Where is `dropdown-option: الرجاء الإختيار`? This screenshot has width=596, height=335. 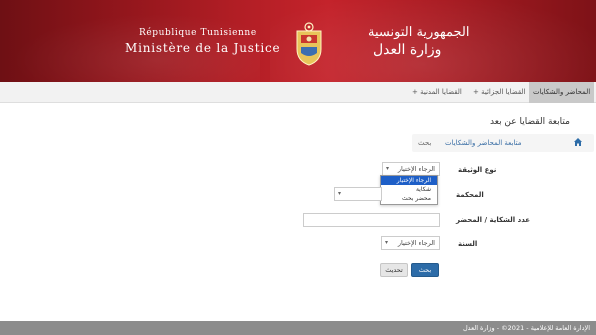 dropdown-option: الرجاء الإختيار is located at coordinates (409, 180).